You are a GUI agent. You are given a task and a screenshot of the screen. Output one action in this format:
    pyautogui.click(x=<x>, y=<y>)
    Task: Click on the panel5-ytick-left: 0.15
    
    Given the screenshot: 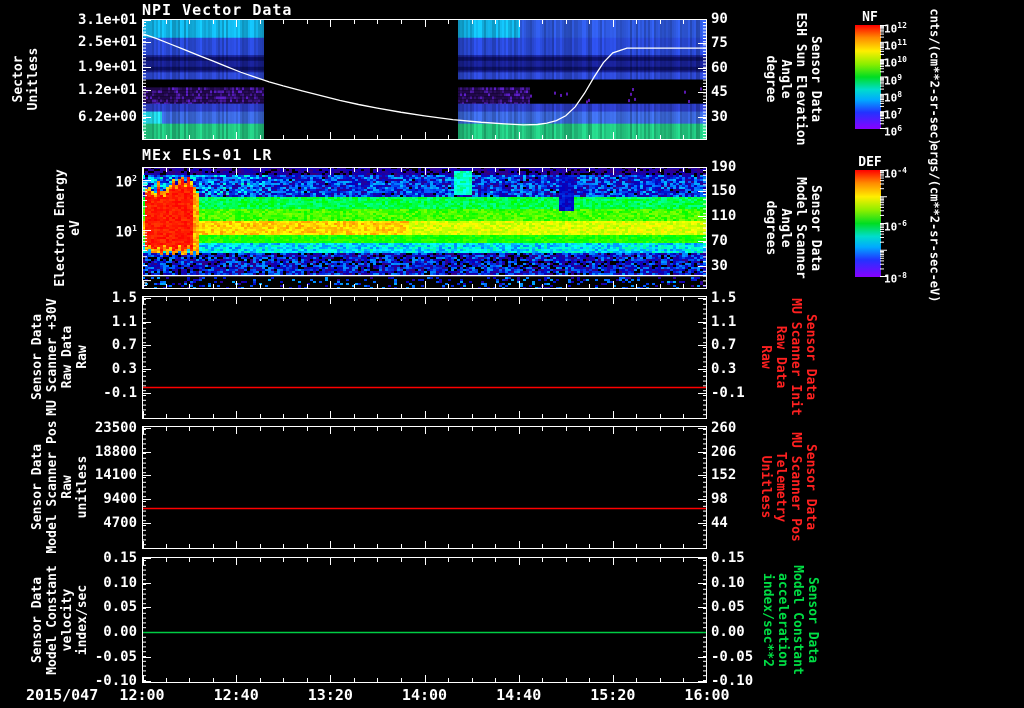 What is the action you would take?
    pyautogui.click(x=120, y=558)
    